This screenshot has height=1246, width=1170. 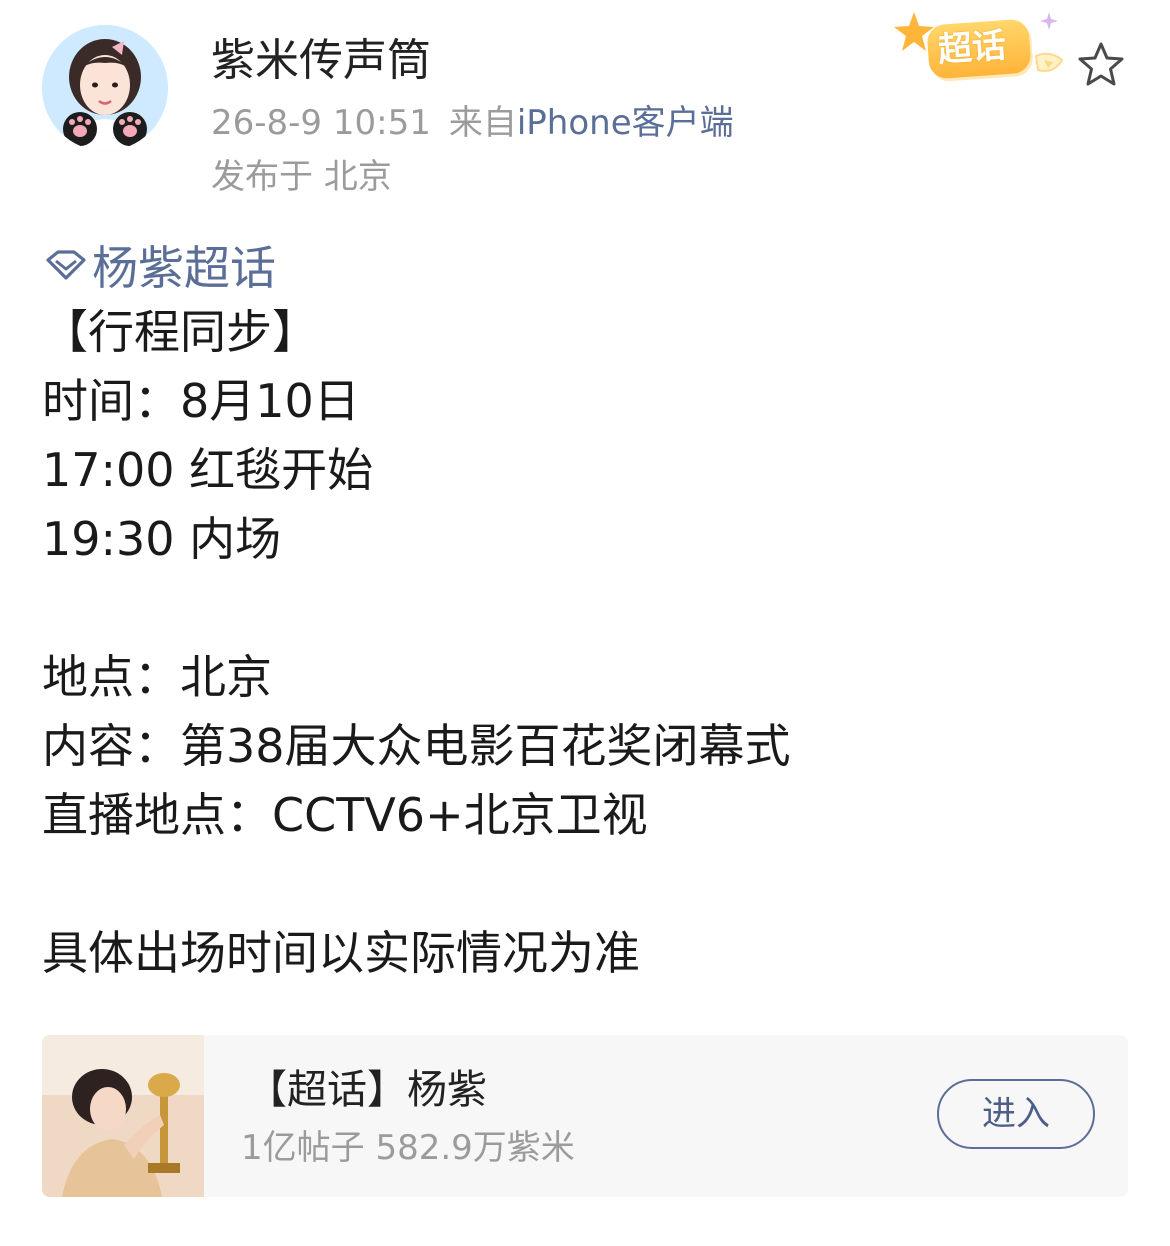 I want to click on body-line: 【行程同步】, so click(x=180, y=332).